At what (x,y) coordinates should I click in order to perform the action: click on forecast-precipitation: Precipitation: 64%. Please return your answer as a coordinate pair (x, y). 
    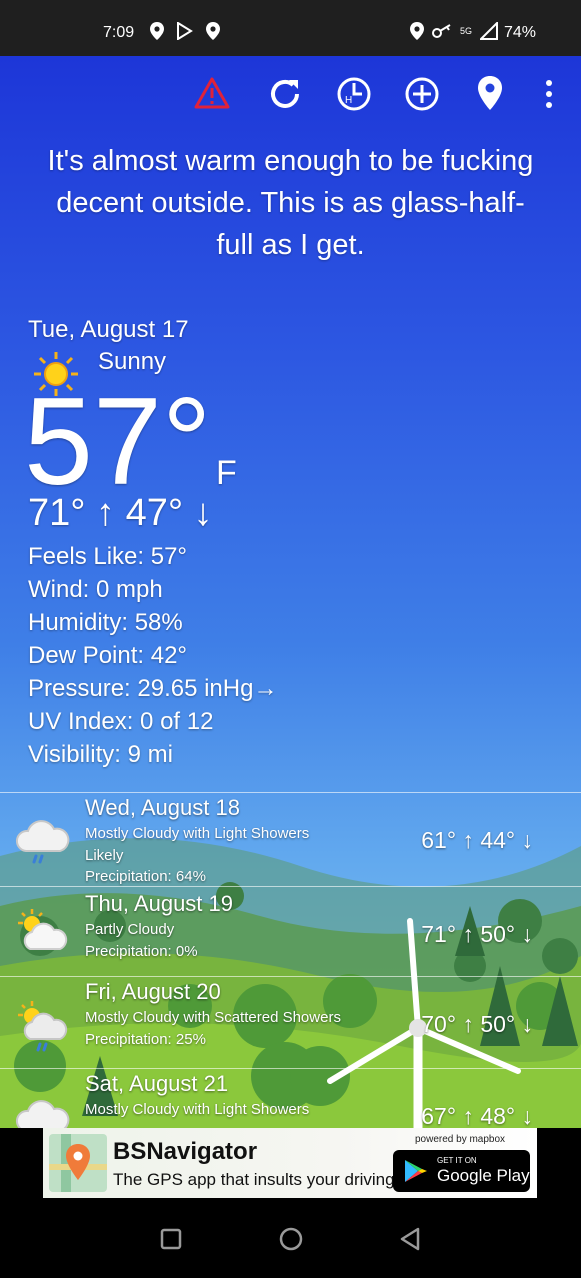
    Looking at the image, I should click on (145, 876).